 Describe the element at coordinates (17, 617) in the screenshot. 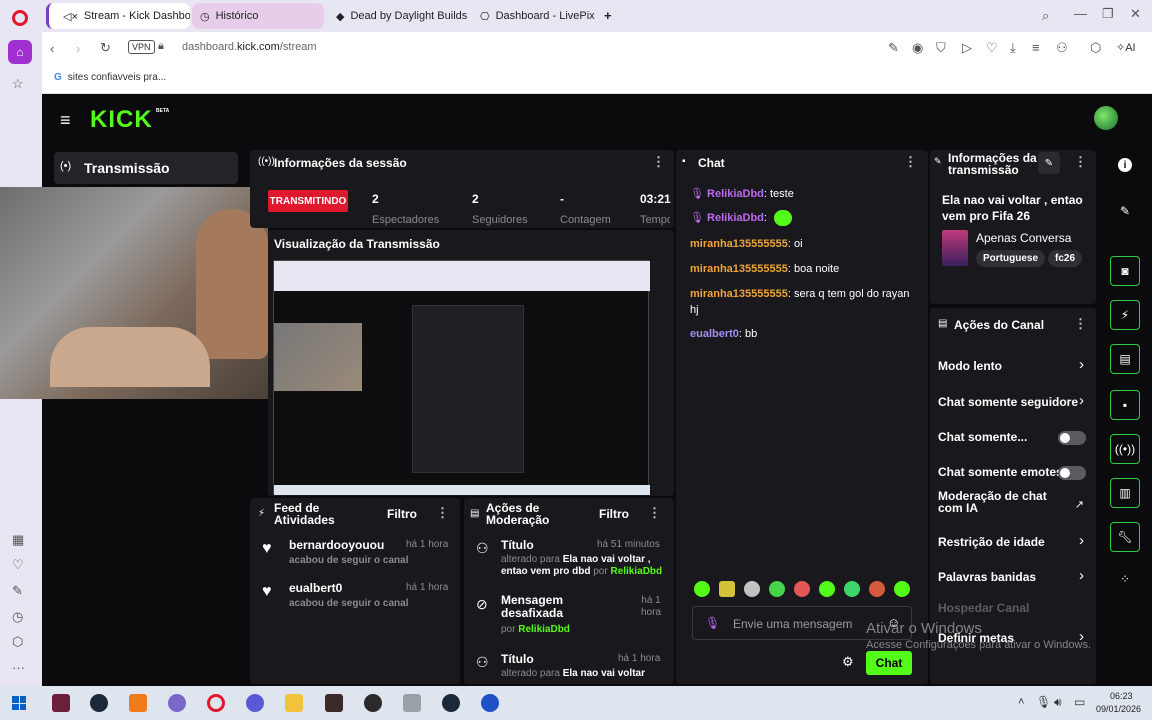

I see `history-icon: ◷` at that location.